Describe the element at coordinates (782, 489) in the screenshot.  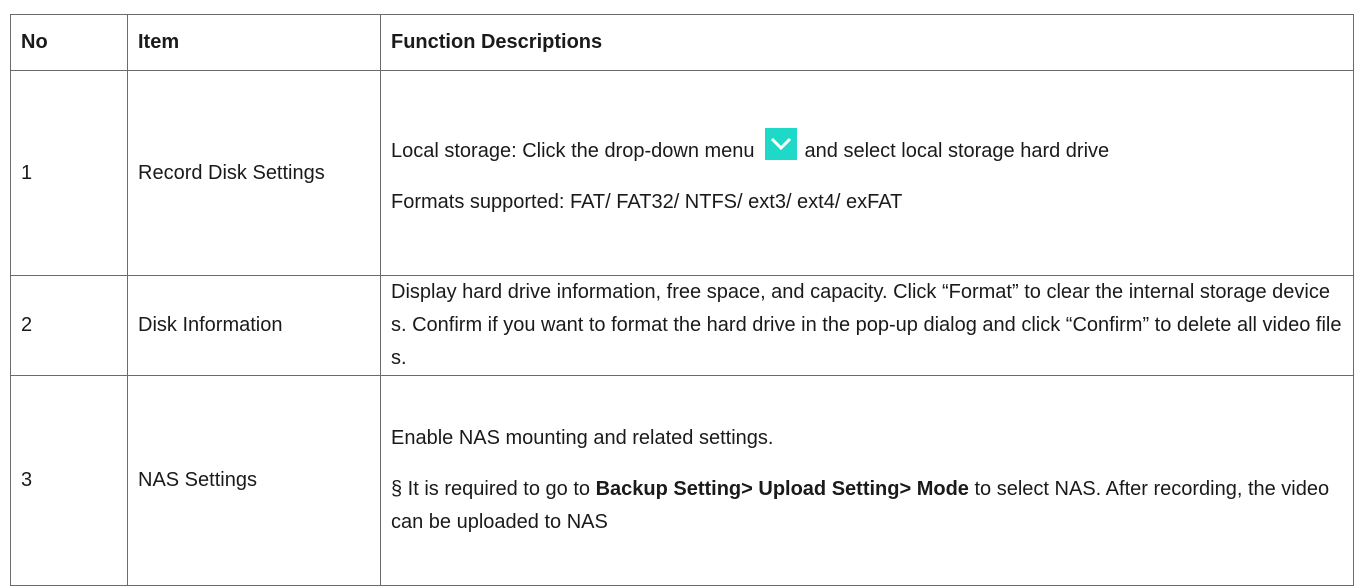
I see `menu-path-text: Backup Setting> Upload Setting> Mode` at that location.